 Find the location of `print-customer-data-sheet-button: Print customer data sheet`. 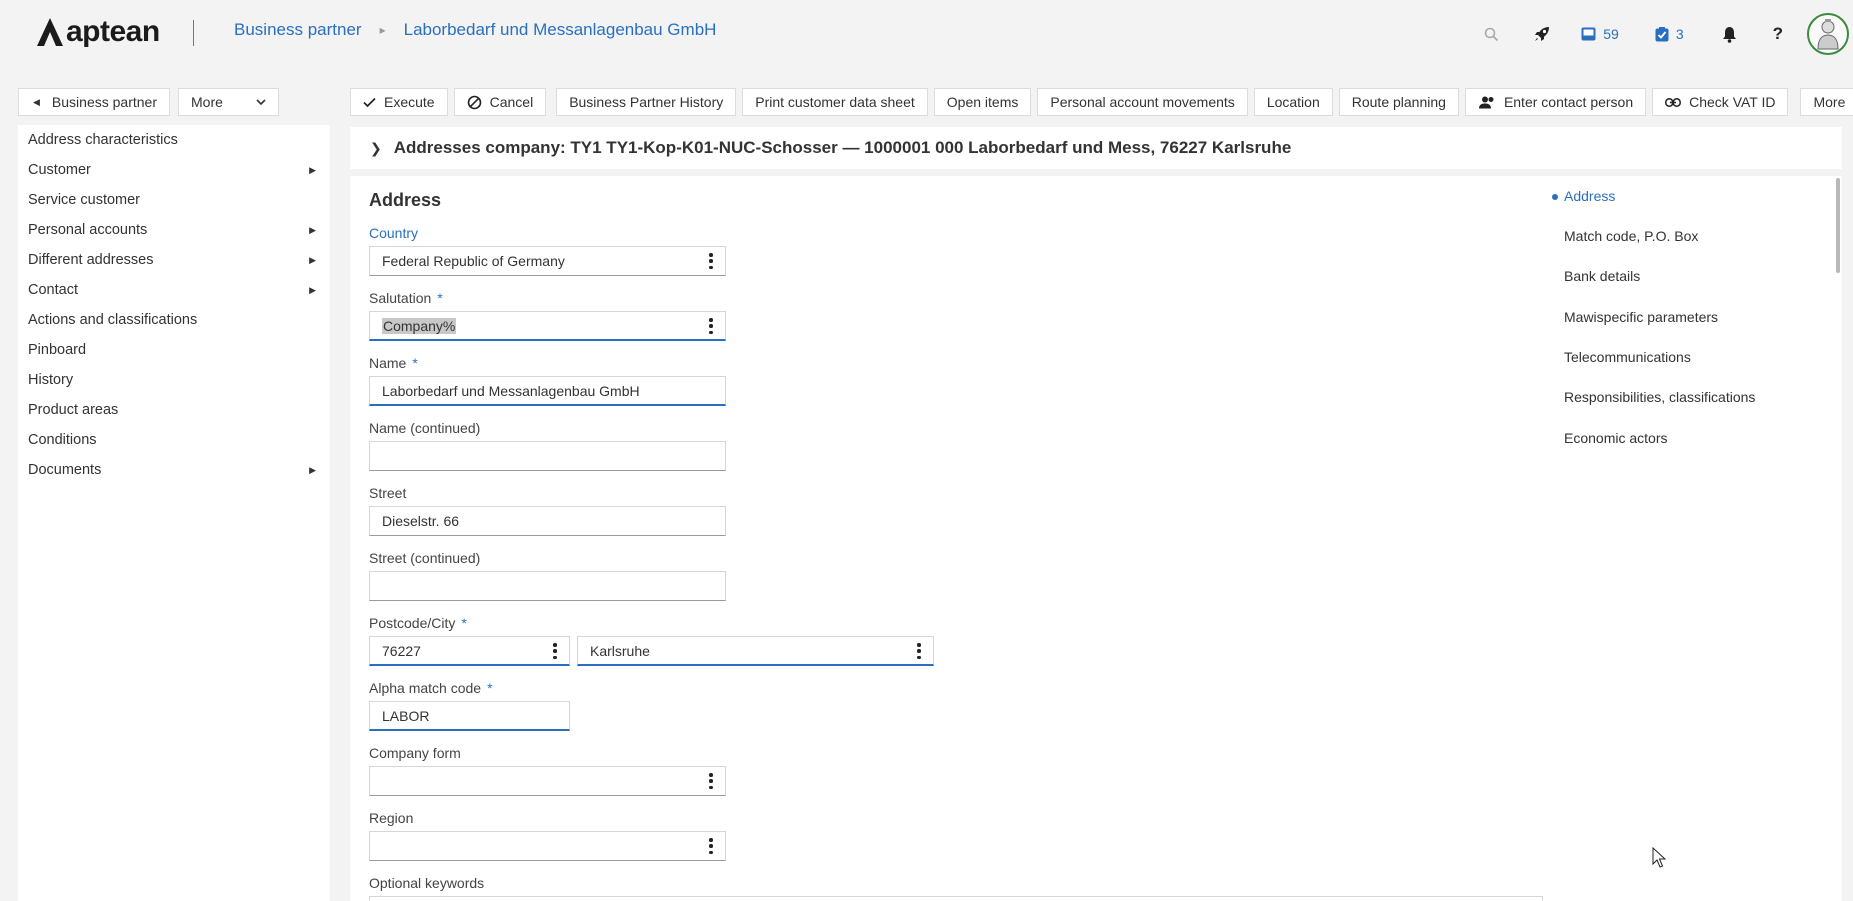

print-customer-data-sheet-button: Print customer data sheet is located at coordinates (835, 102).